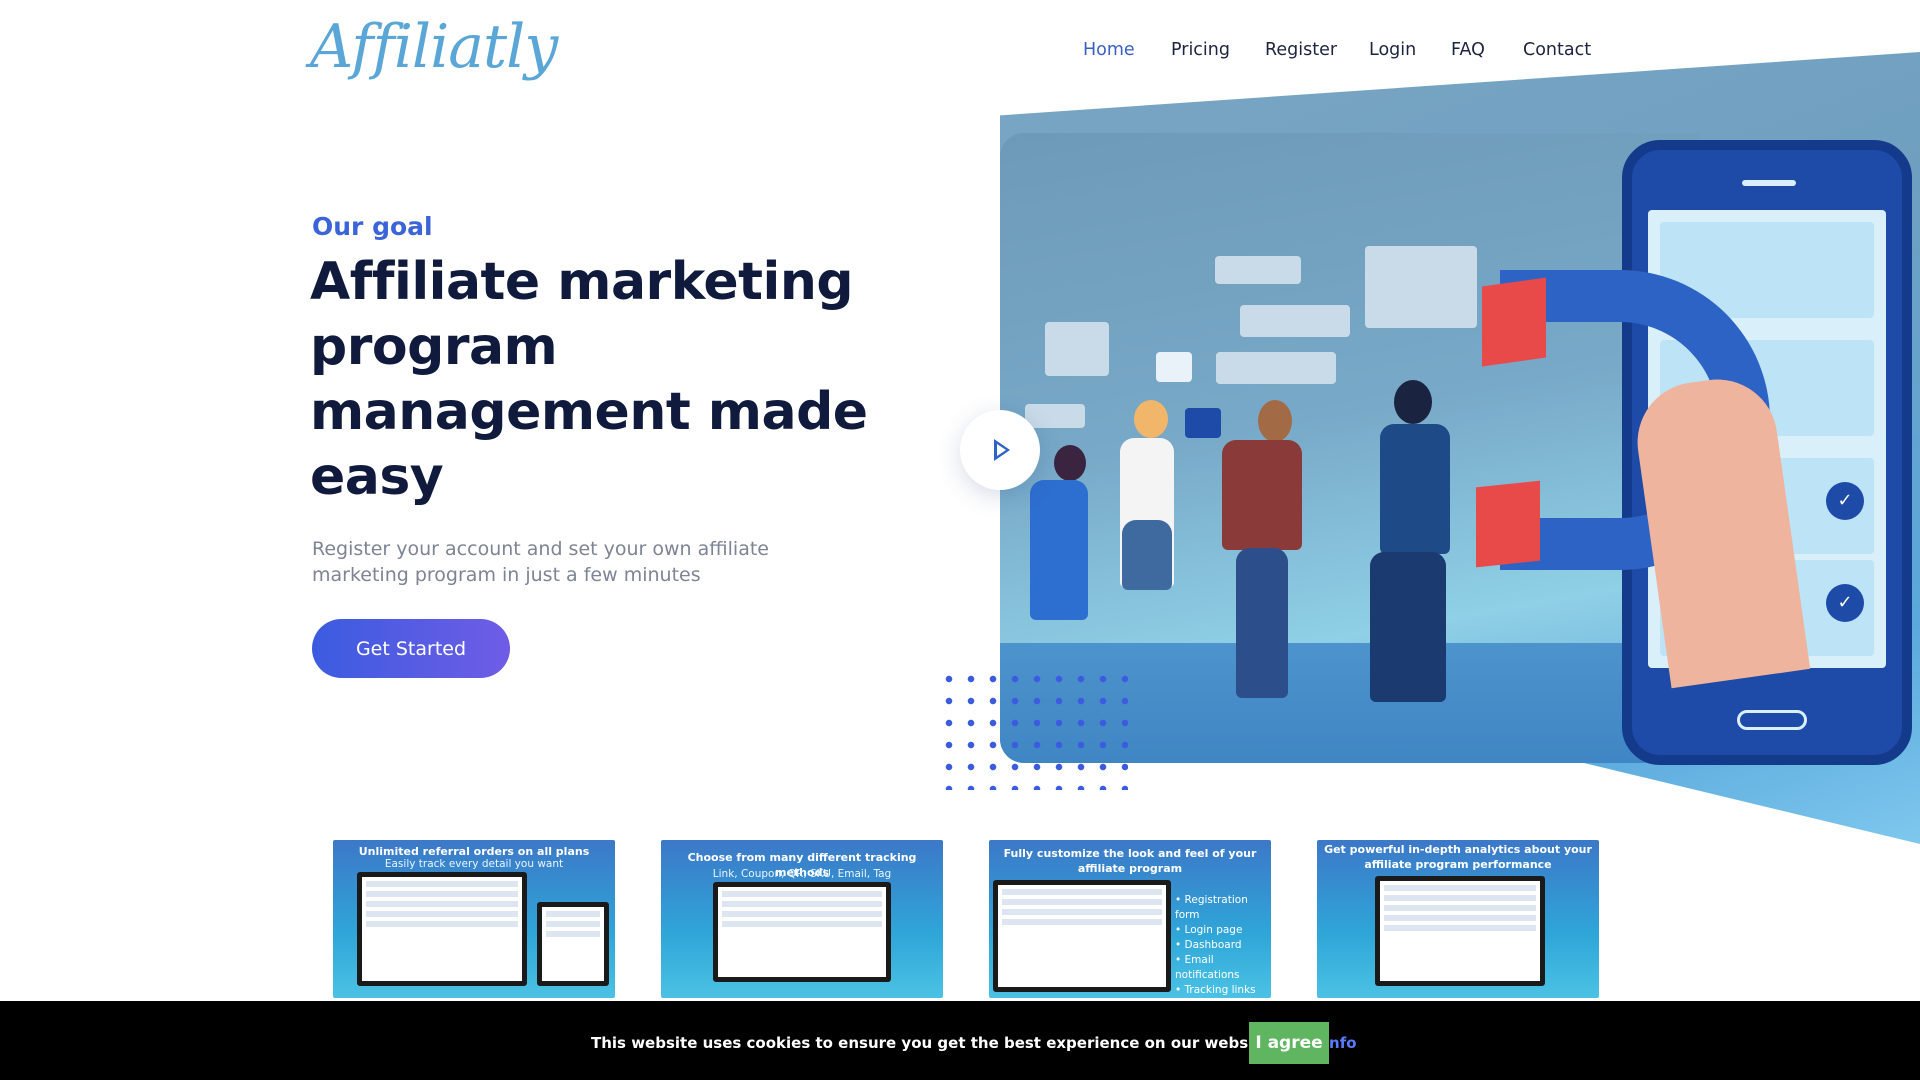  Describe the element at coordinates (802, 874) in the screenshot. I see `feature-subtitle: Link, Coupon, QR, SKU, Email, Tag` at that location.